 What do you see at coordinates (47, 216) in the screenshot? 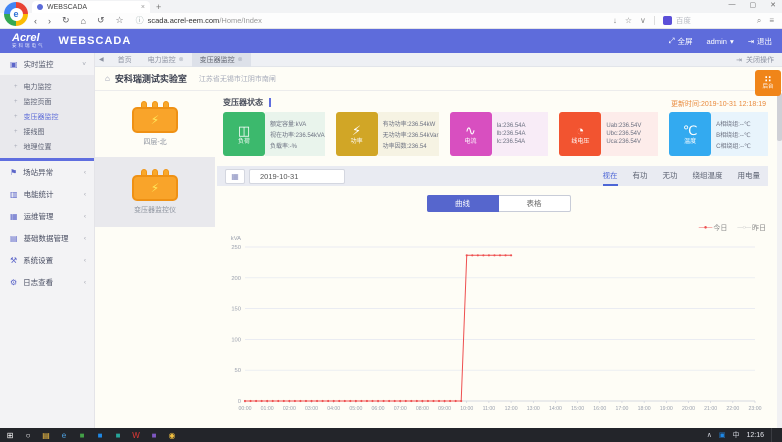
I see `sidebar-item-operation-management: ▦ 运维管理 ‹` at bounding box center [47, 216].